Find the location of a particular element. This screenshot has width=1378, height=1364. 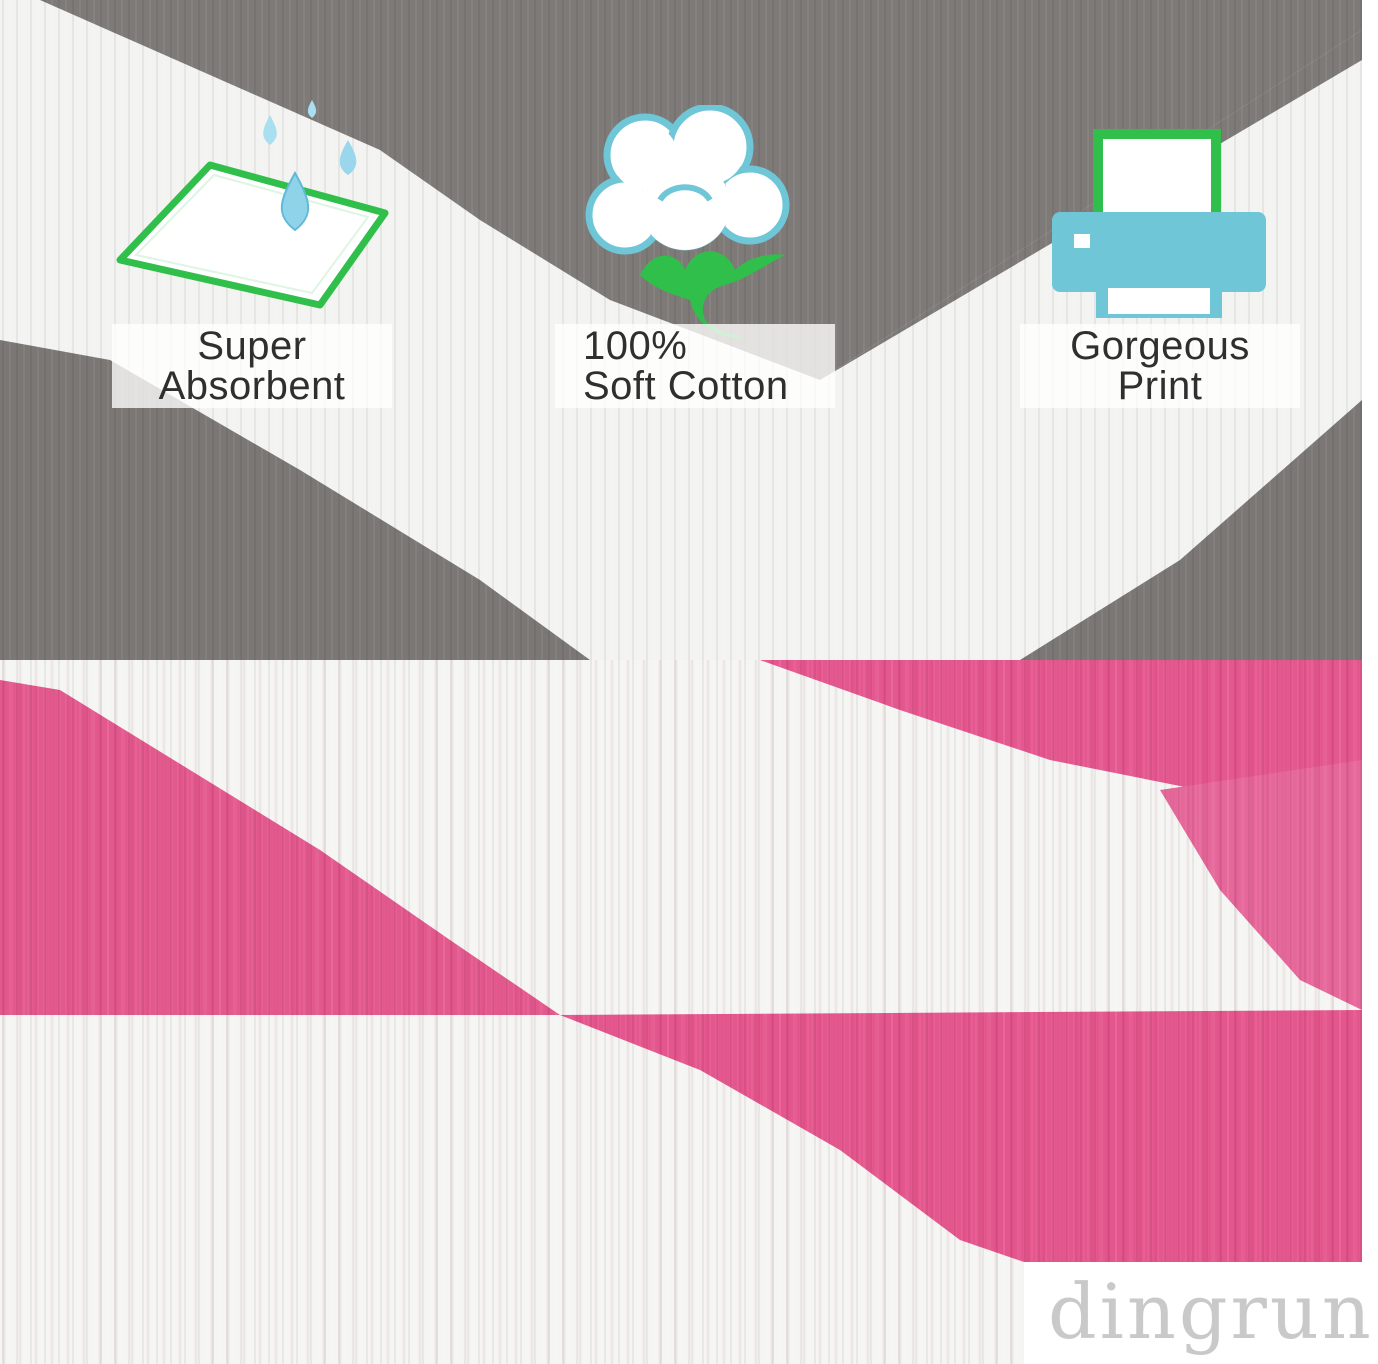

feature-label-line2: Absorbent is located at coordinates (252, 386).